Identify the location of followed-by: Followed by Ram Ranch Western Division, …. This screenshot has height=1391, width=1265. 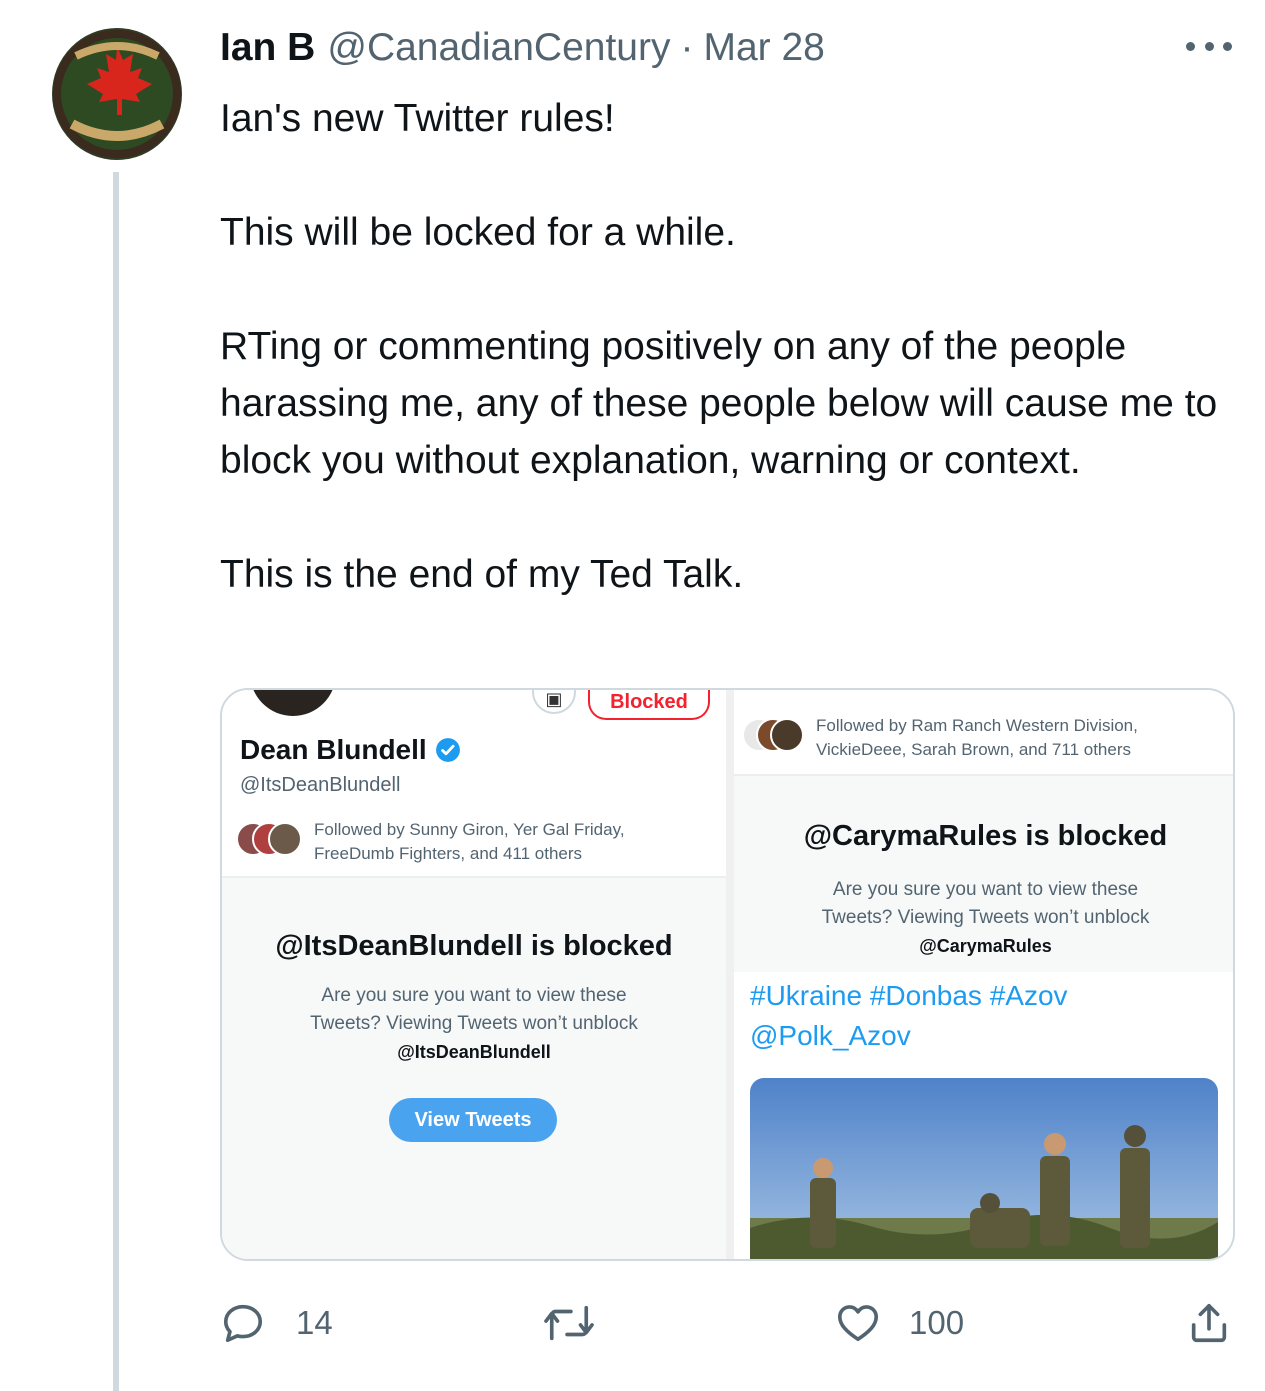
(982, 738).